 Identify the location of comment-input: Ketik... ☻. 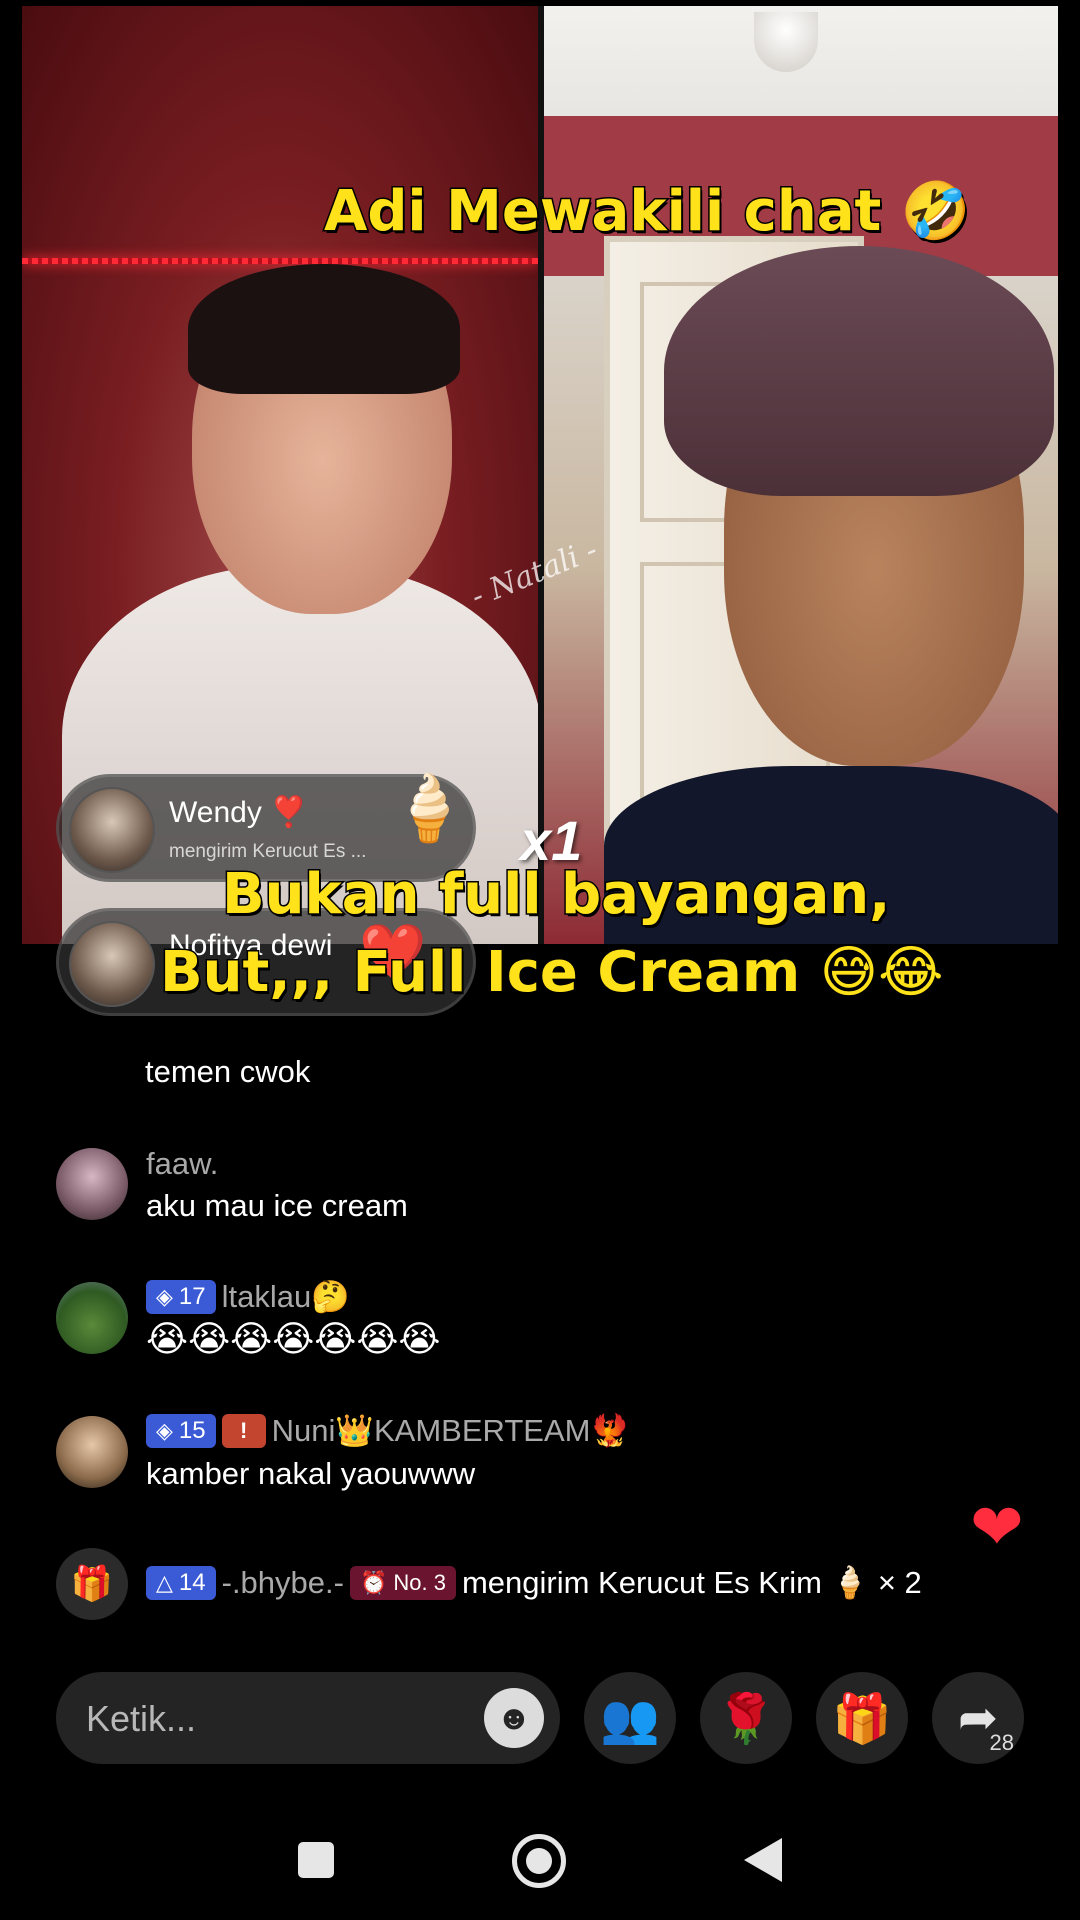
(308, 1718).